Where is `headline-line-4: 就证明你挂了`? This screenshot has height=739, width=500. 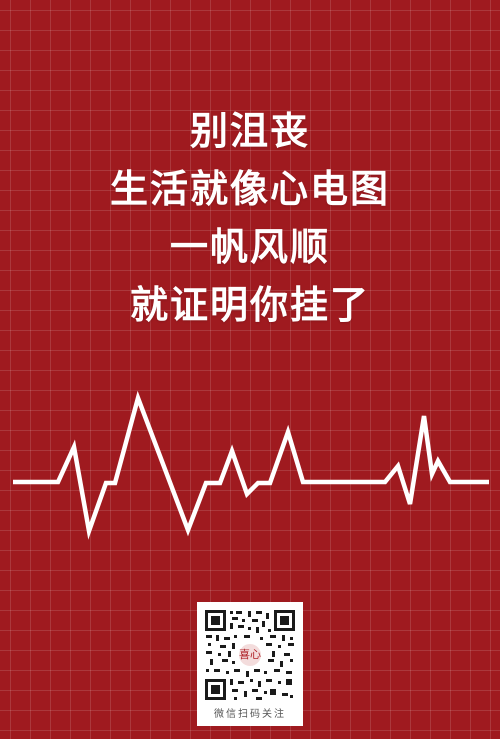
headline-line-4: 就证明你挂了 is located at coordinates (249, 305).